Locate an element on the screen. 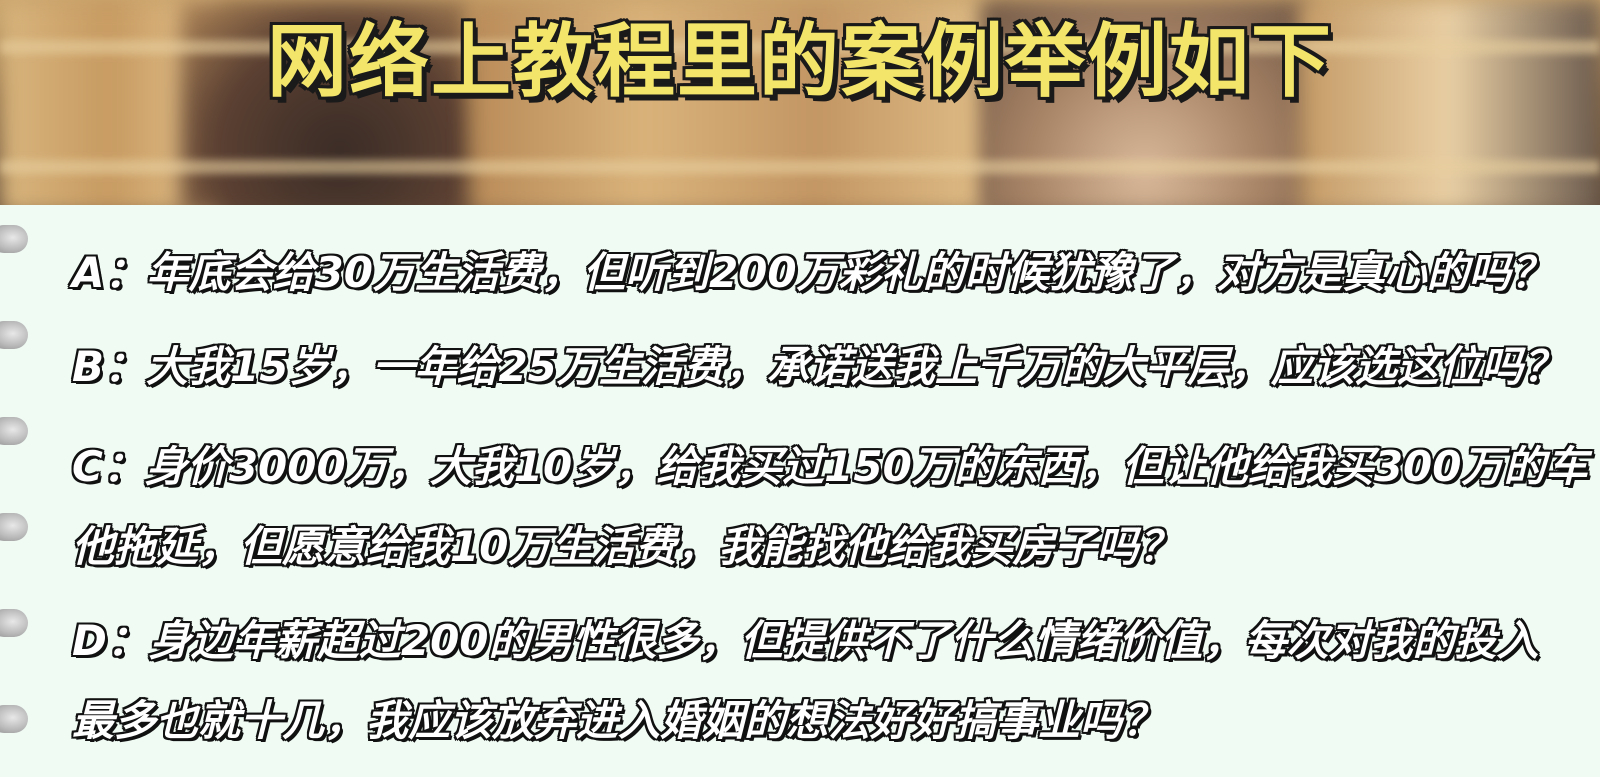 The width and height of the screenshot is (1600, 777). background-shelf-board is located at coordinates (800, 167).